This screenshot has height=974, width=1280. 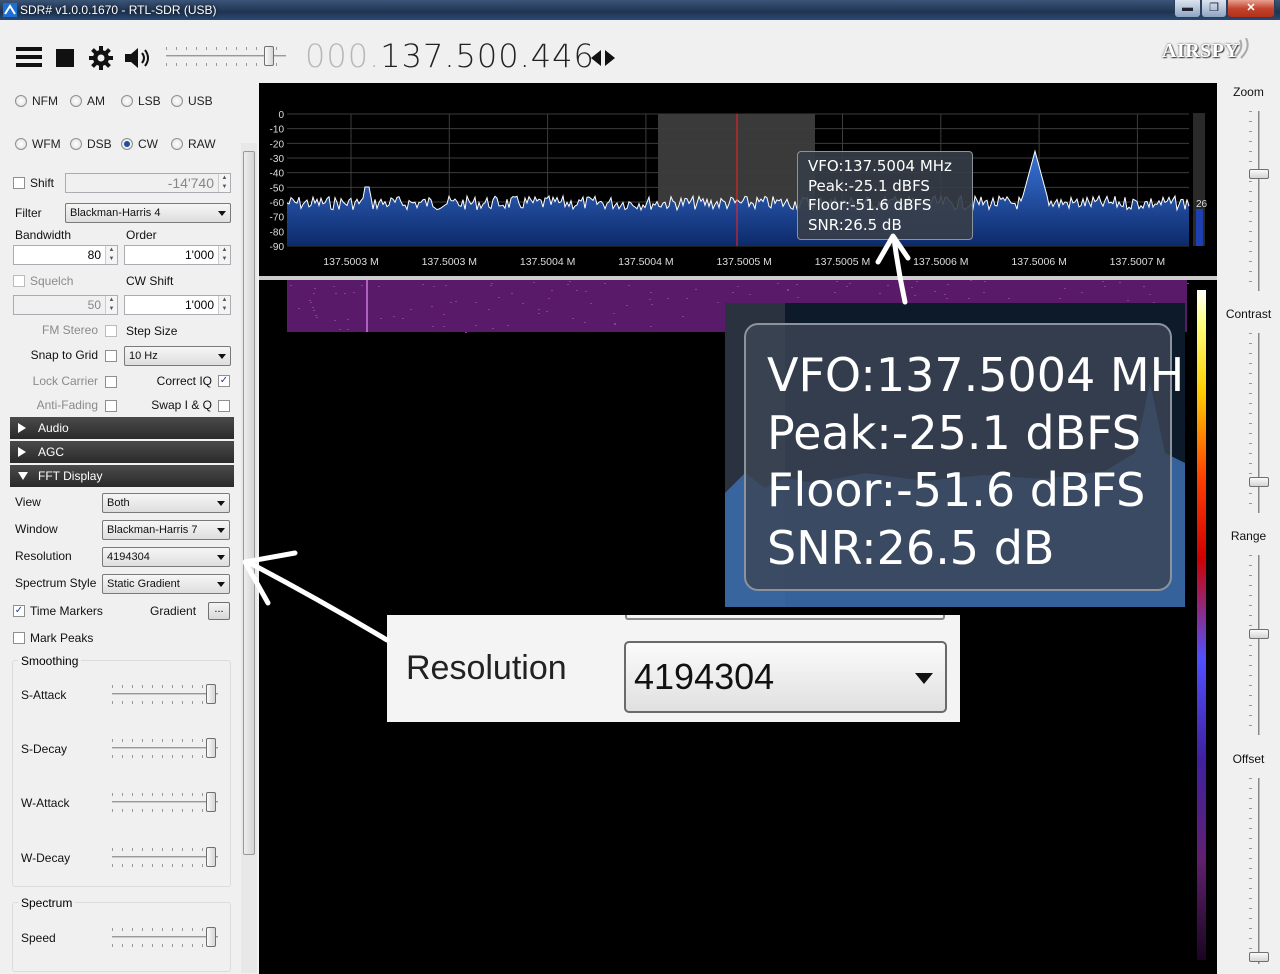 I want to click on tune-arrows-icon, so click(x=603, y=58).